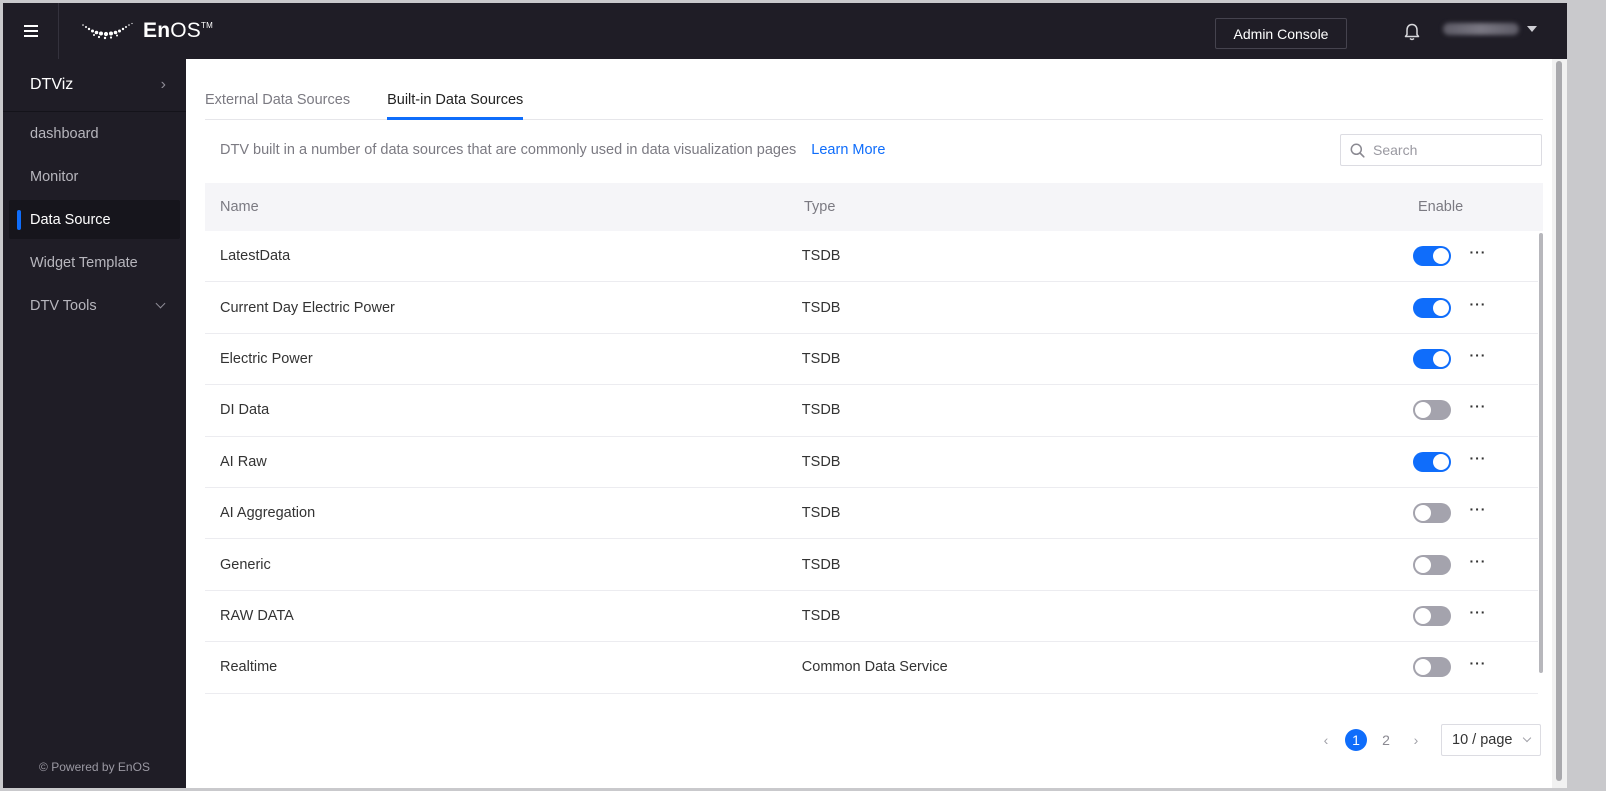  What do you see at coordinates (1281, 33) in the screenshot?
I see `admin-console-button: Admin Console` at bounding box center [1281, 33].